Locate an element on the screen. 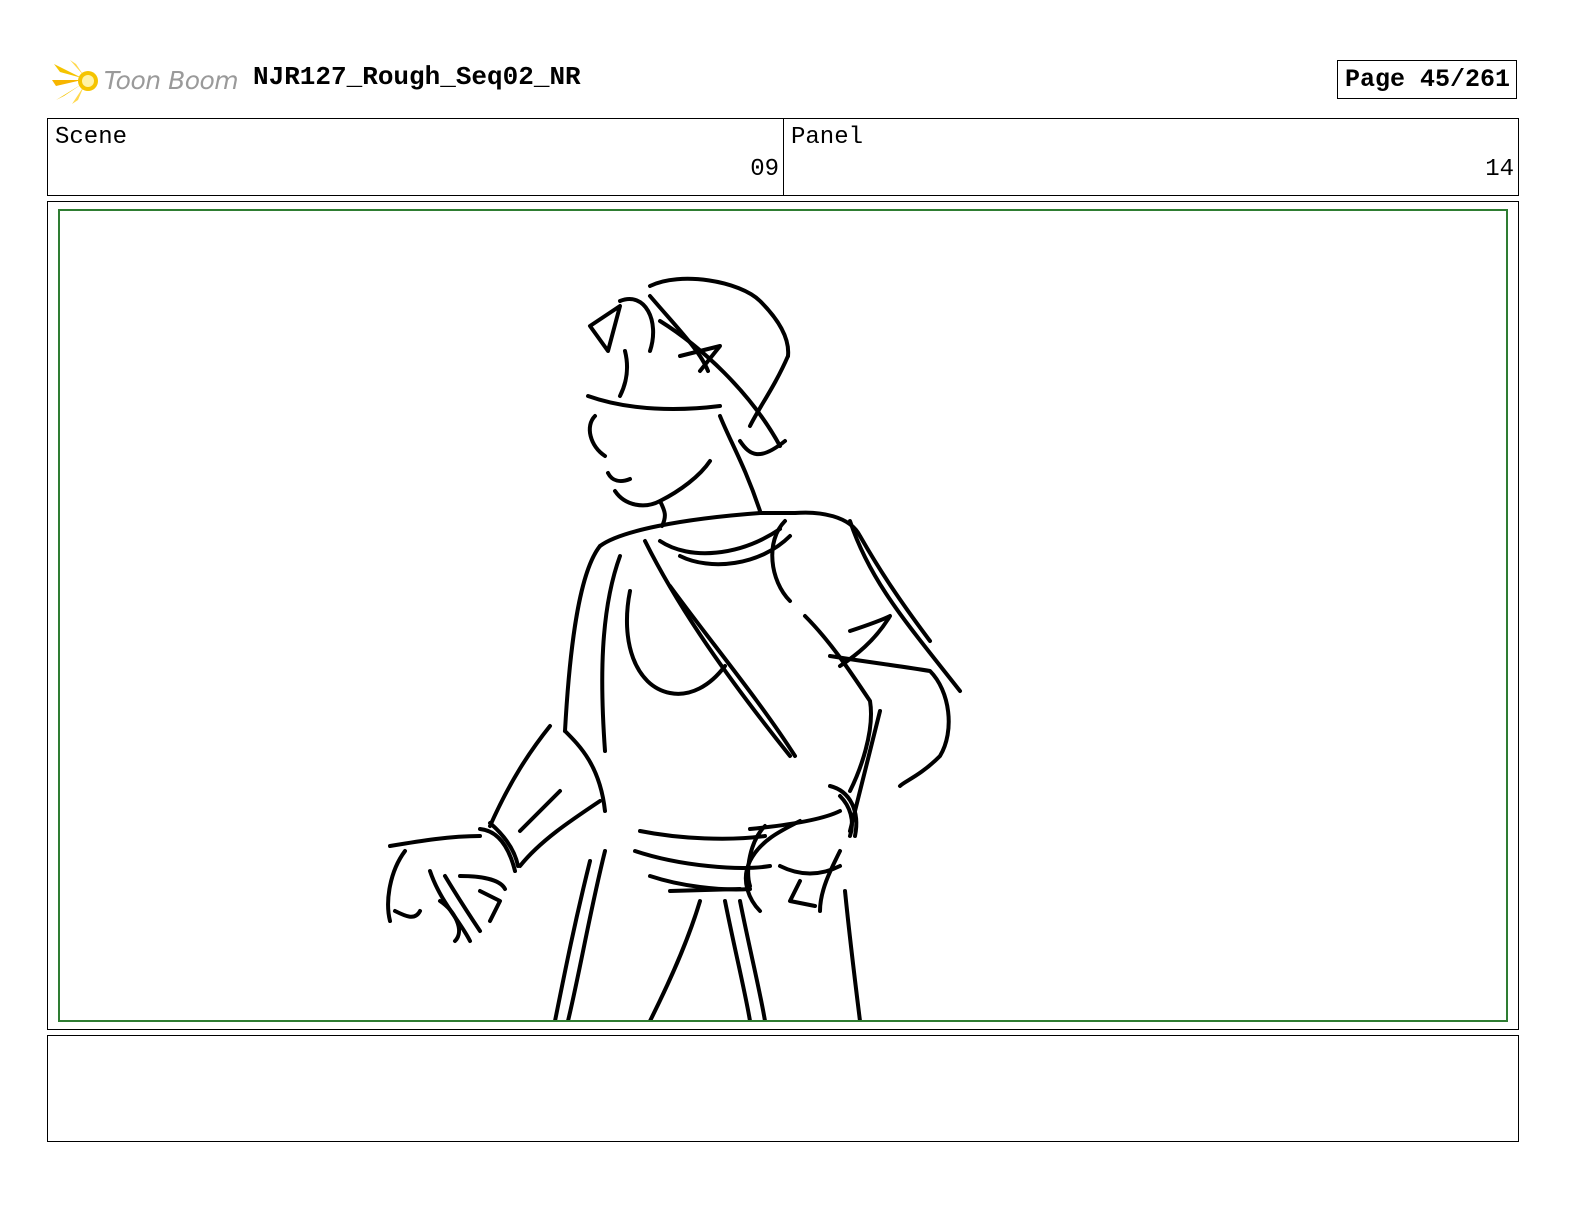 This screenshot has height=1224, width=1584. panel-value: 14 is located at coordinates (1499, 169).